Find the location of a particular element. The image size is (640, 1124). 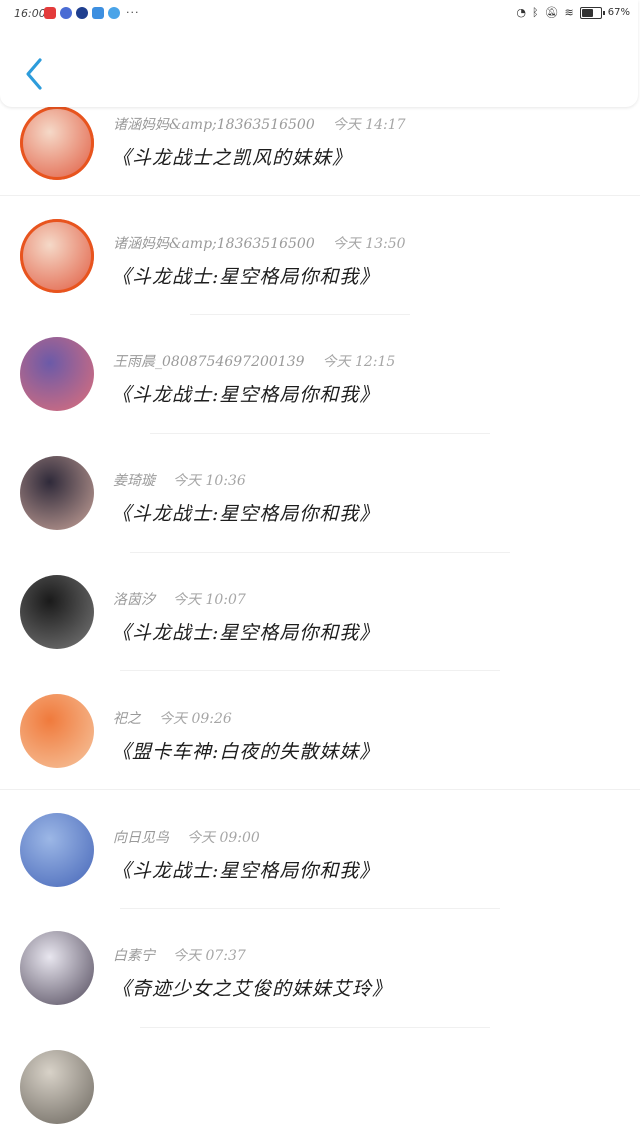

author-name: 白素宁 is located at coordinates (134, 956).